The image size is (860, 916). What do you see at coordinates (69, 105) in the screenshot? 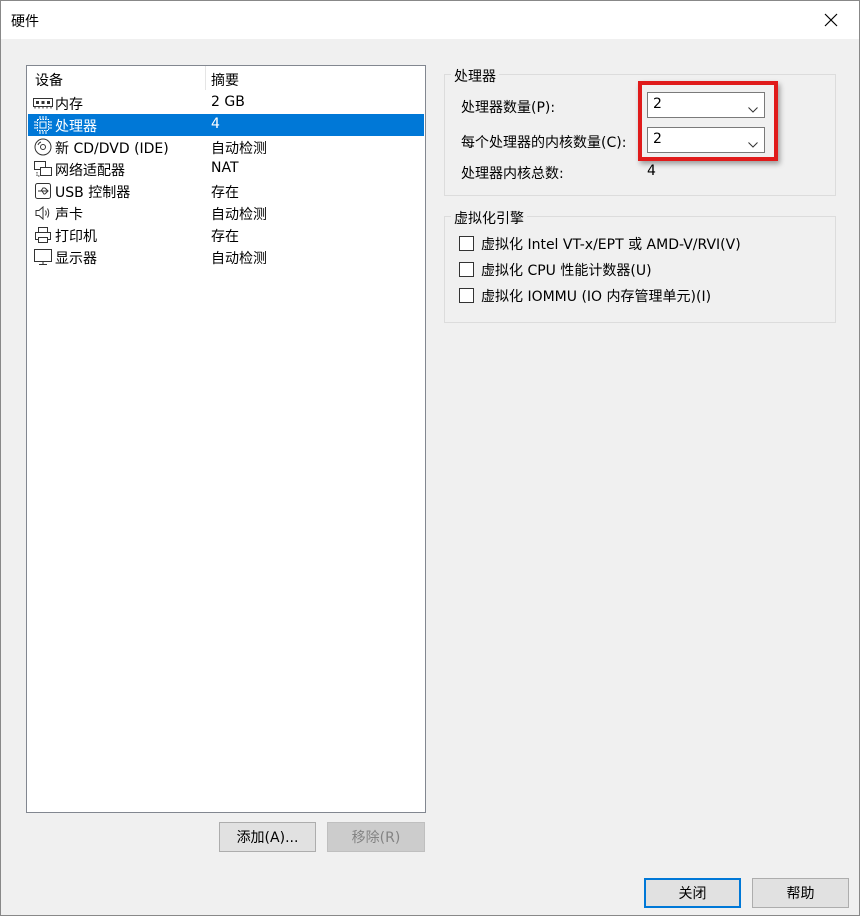
I see `device-name: 内存` at bounding box center [69, 105].